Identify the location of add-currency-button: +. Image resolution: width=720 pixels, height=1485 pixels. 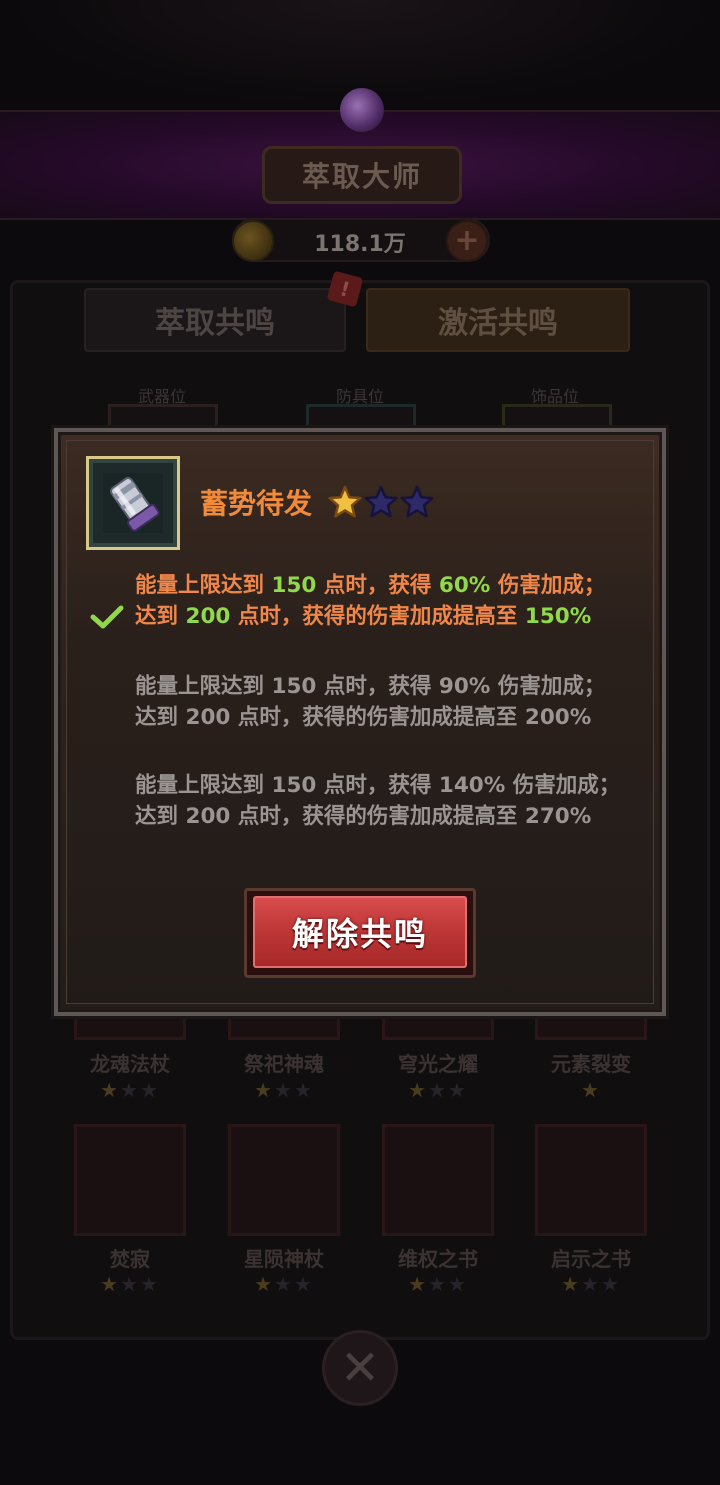
(467, 241).